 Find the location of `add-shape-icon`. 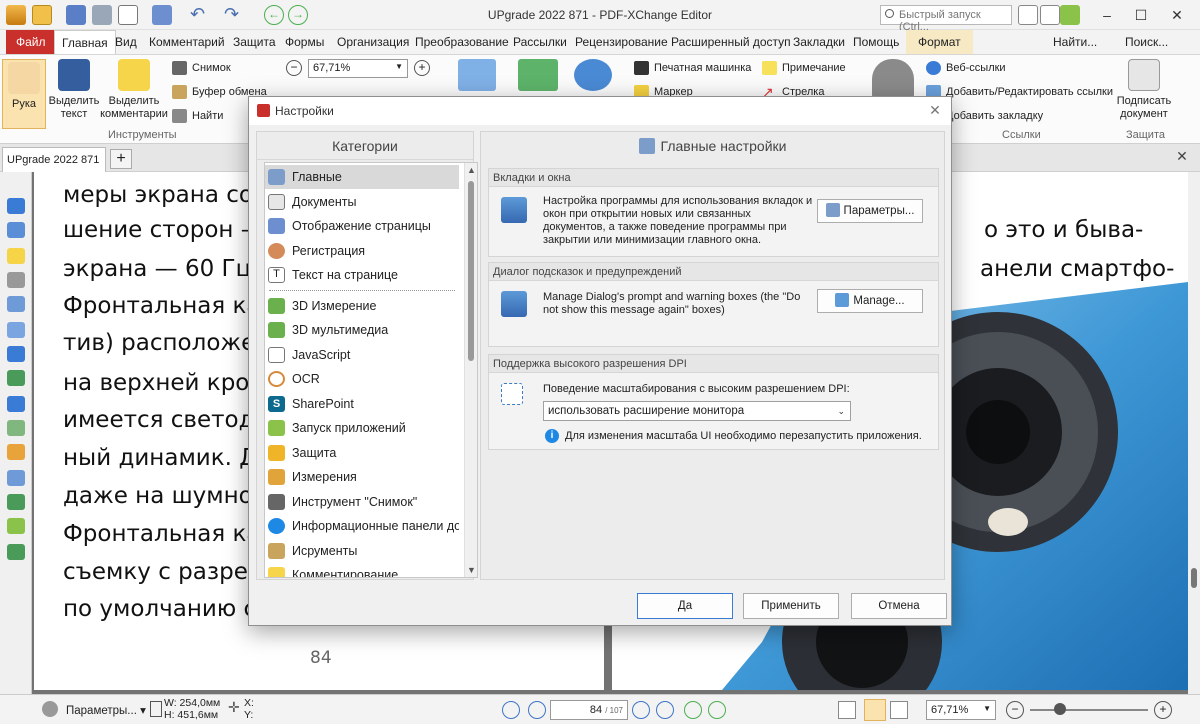

add-shape-icon is located at coordinates (593, 75).